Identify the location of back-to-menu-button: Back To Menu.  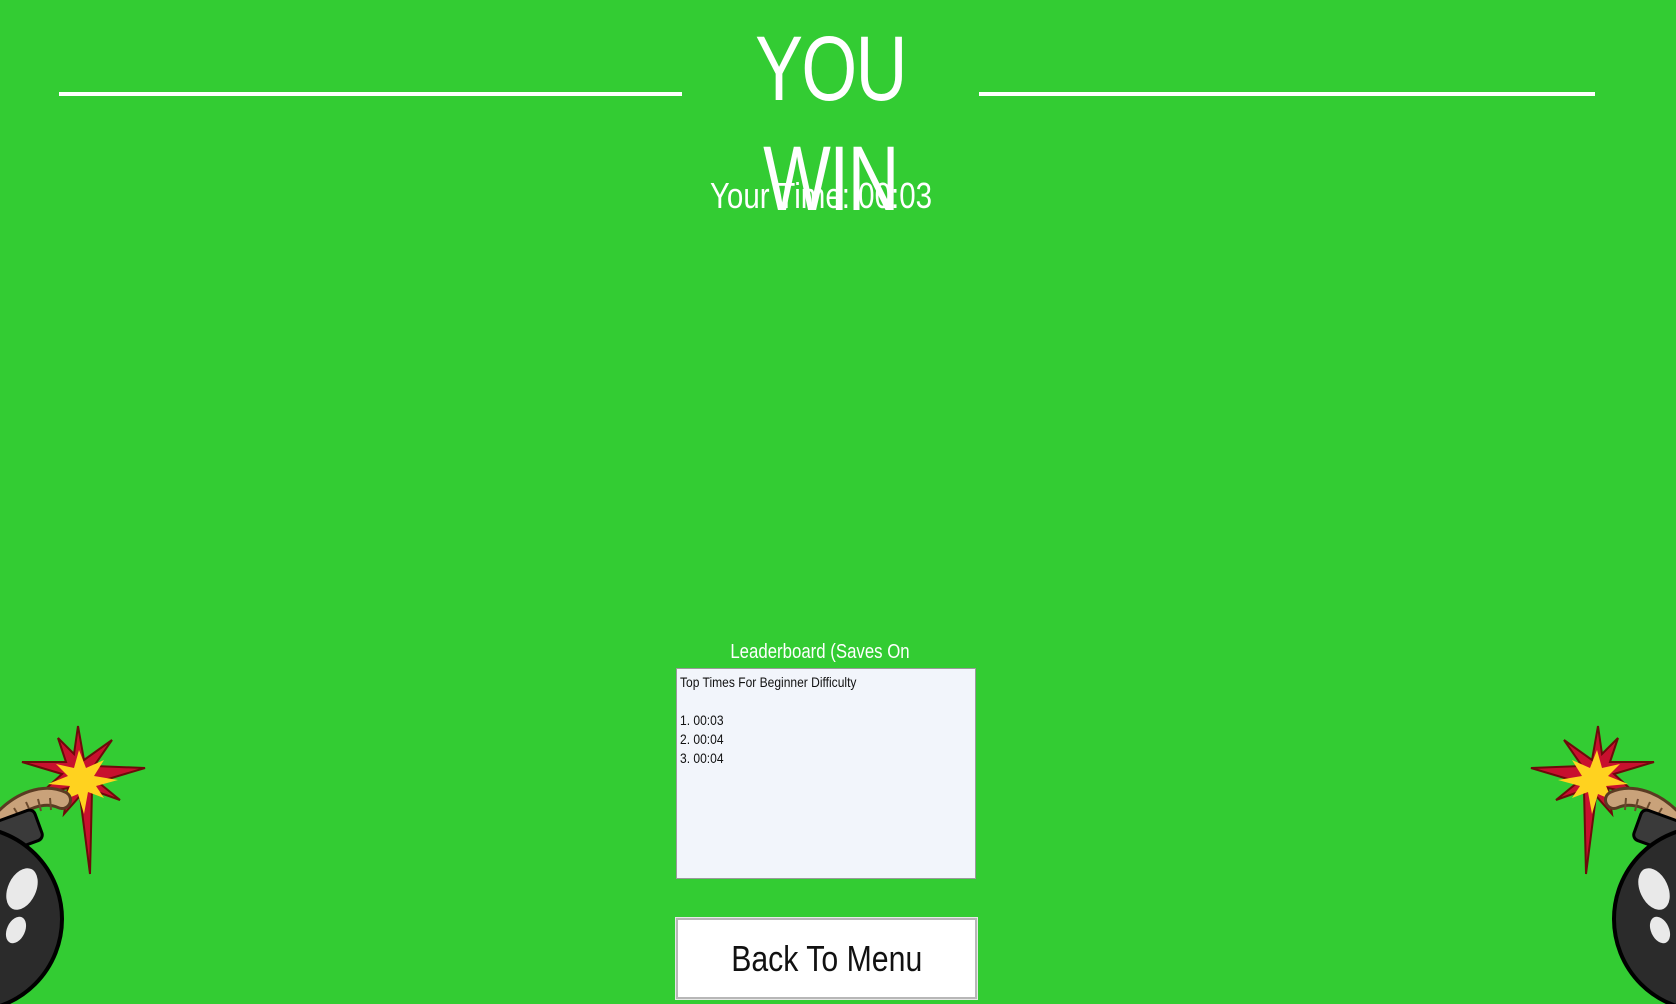
(826, 958).